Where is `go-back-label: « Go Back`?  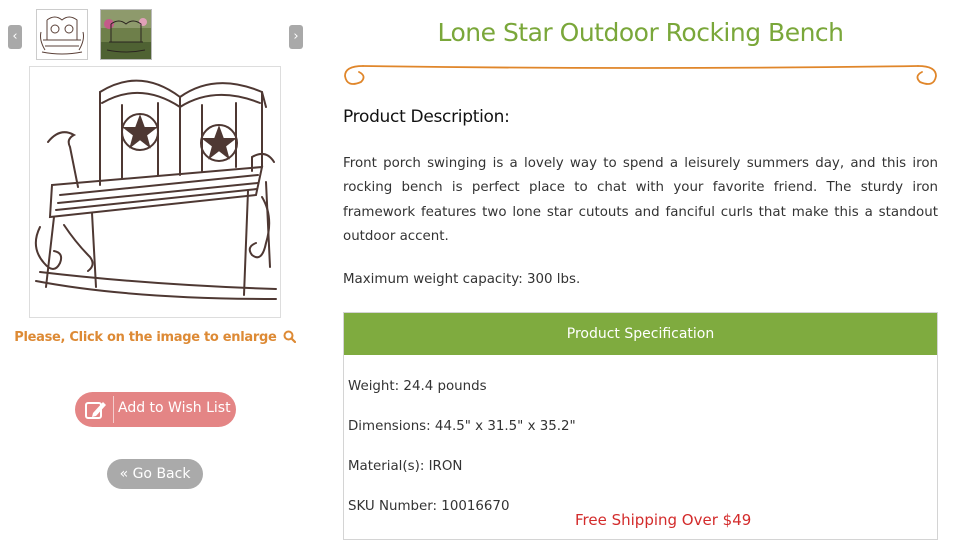
go-back-label: « Go Back is located at coordinates (155, 474).